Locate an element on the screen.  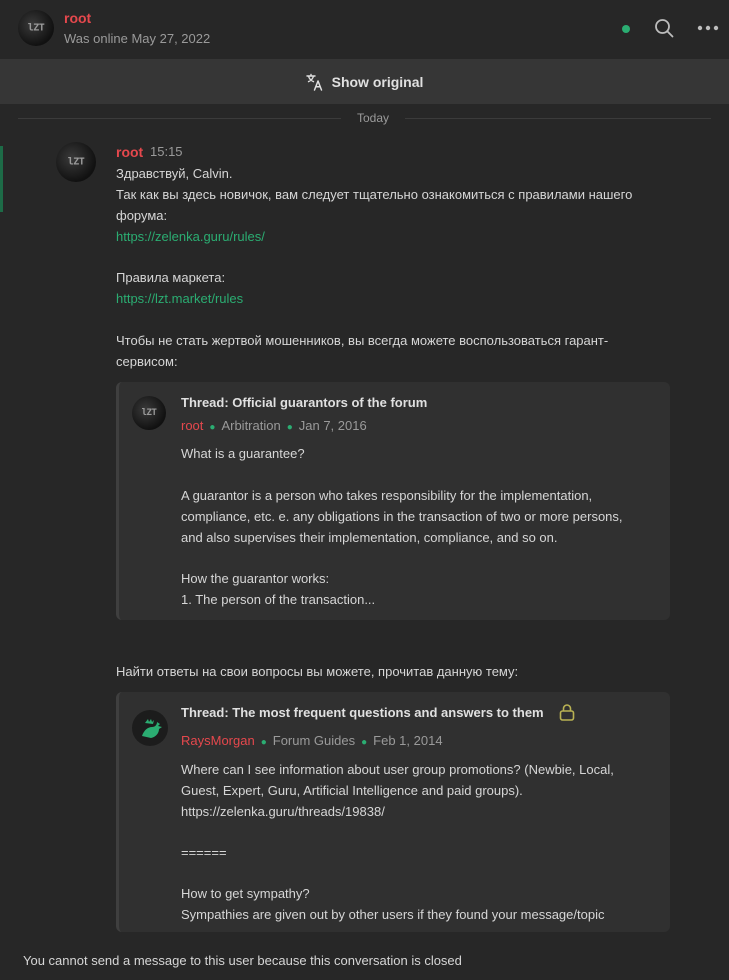
quote-section: Arbitration is located at coordinates (250, 425).